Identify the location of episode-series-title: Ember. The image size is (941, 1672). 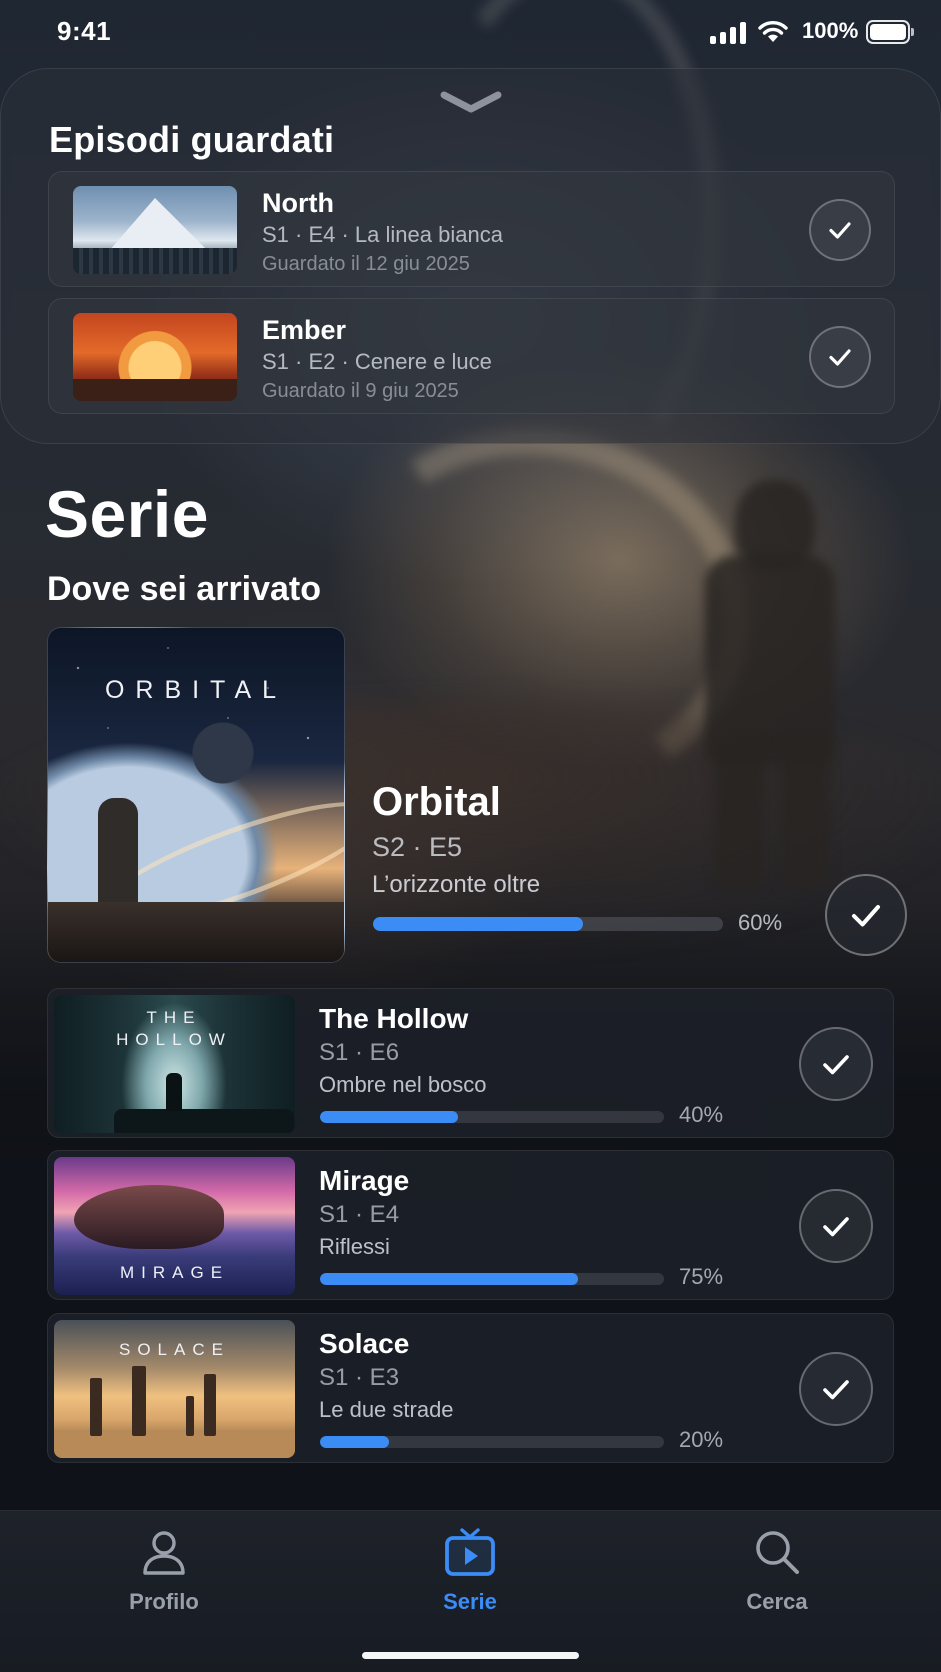
(304, 330).